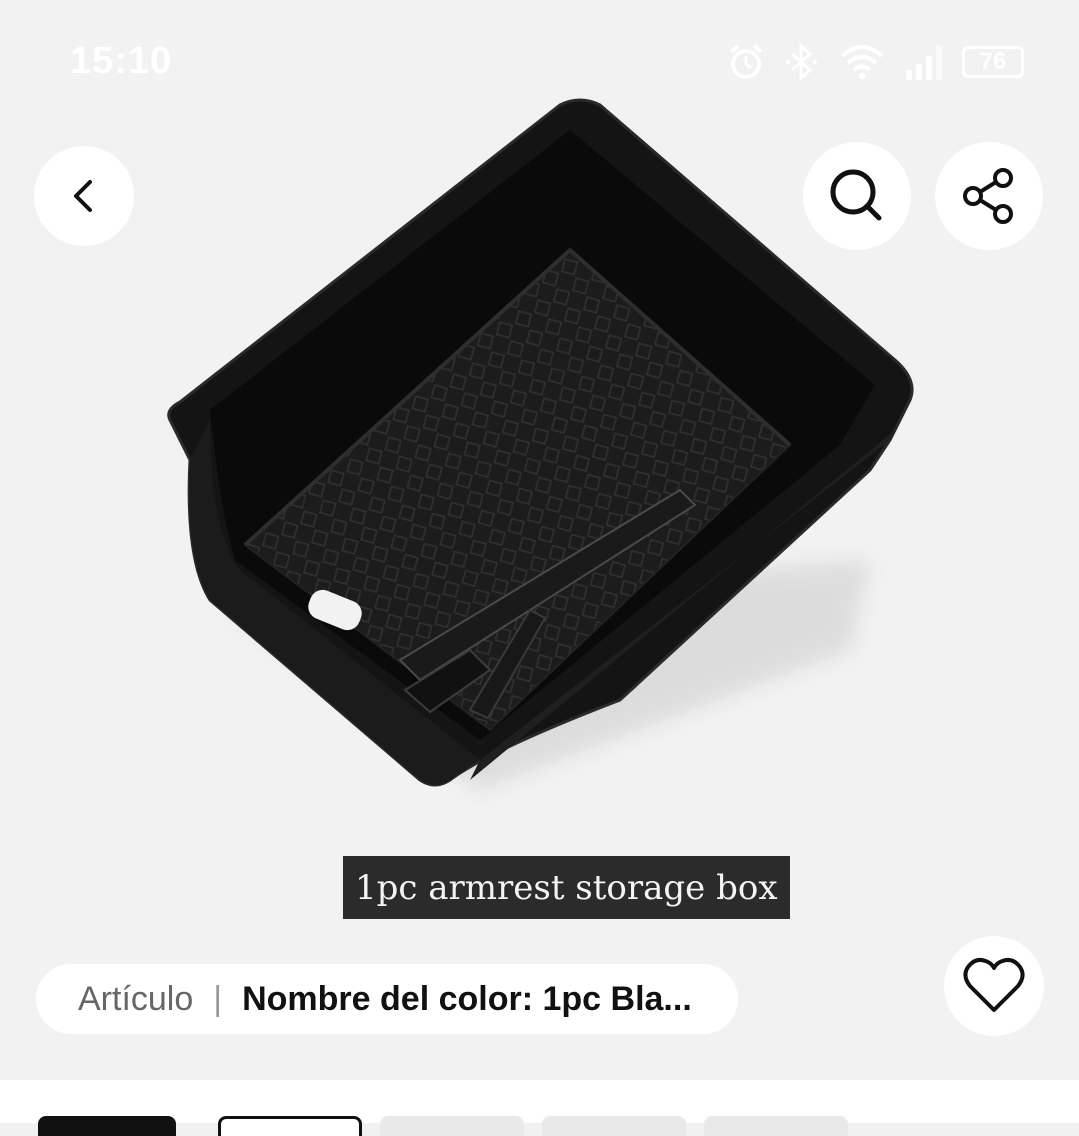  I want to click on search-button, so click(857, 196).